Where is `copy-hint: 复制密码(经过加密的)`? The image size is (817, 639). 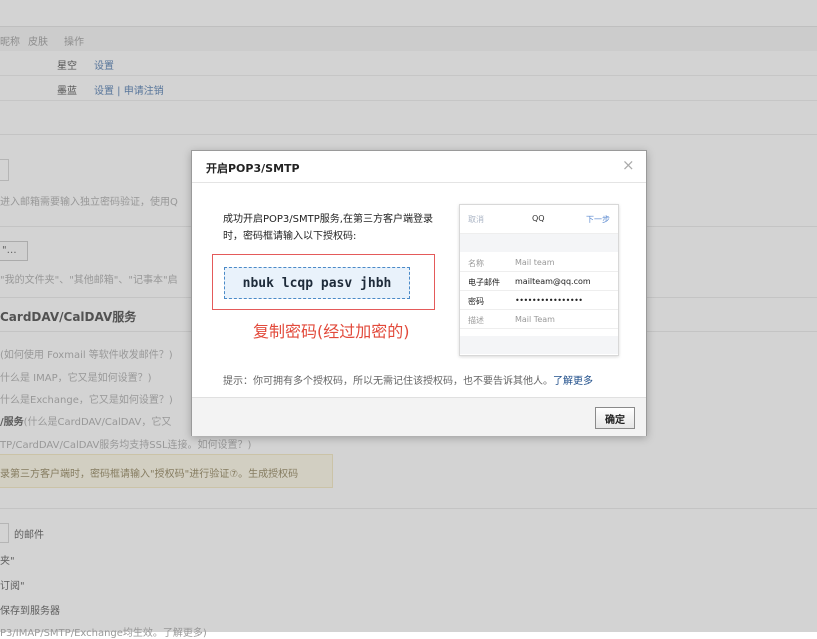
copy-hint: 复制密码(经过加密的) is located at coordinates (331, 331).